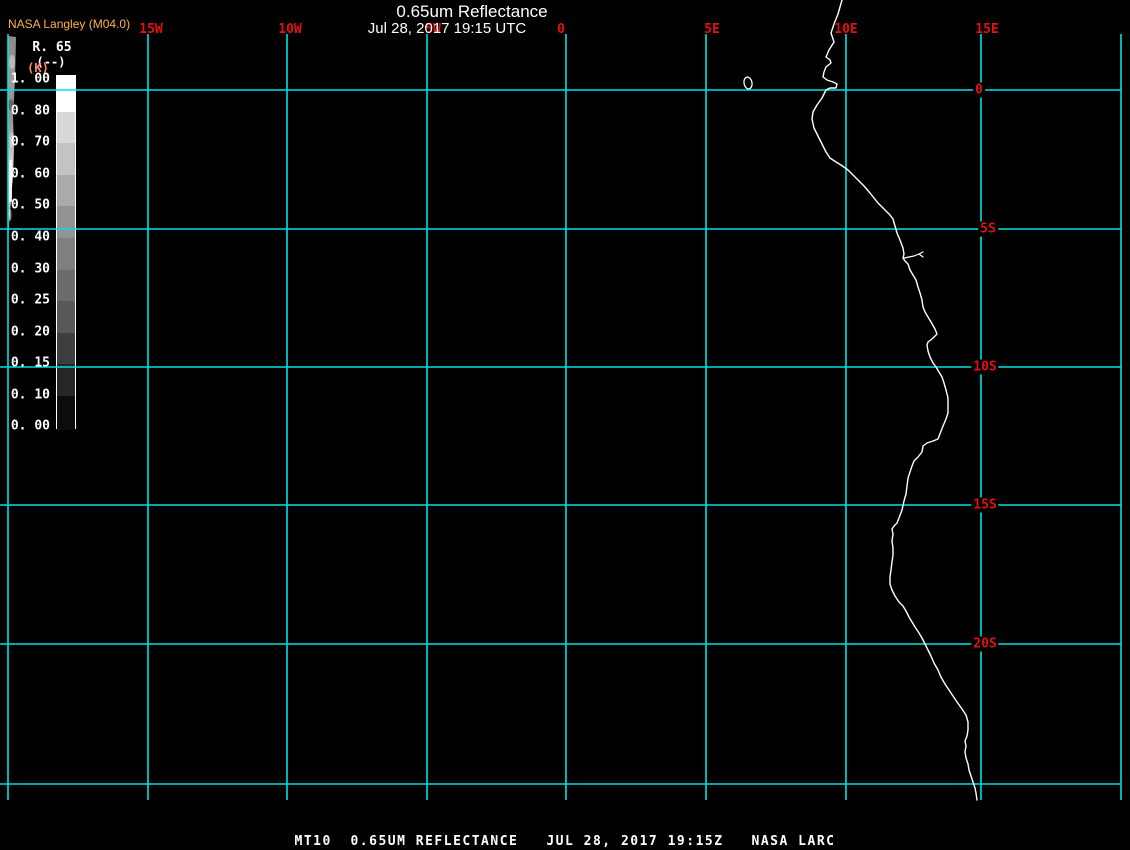 The height and width of the screenshot is (850, 1130). I want to click on colorbar-tick-0.30: 0. 30, so click(30, 269).